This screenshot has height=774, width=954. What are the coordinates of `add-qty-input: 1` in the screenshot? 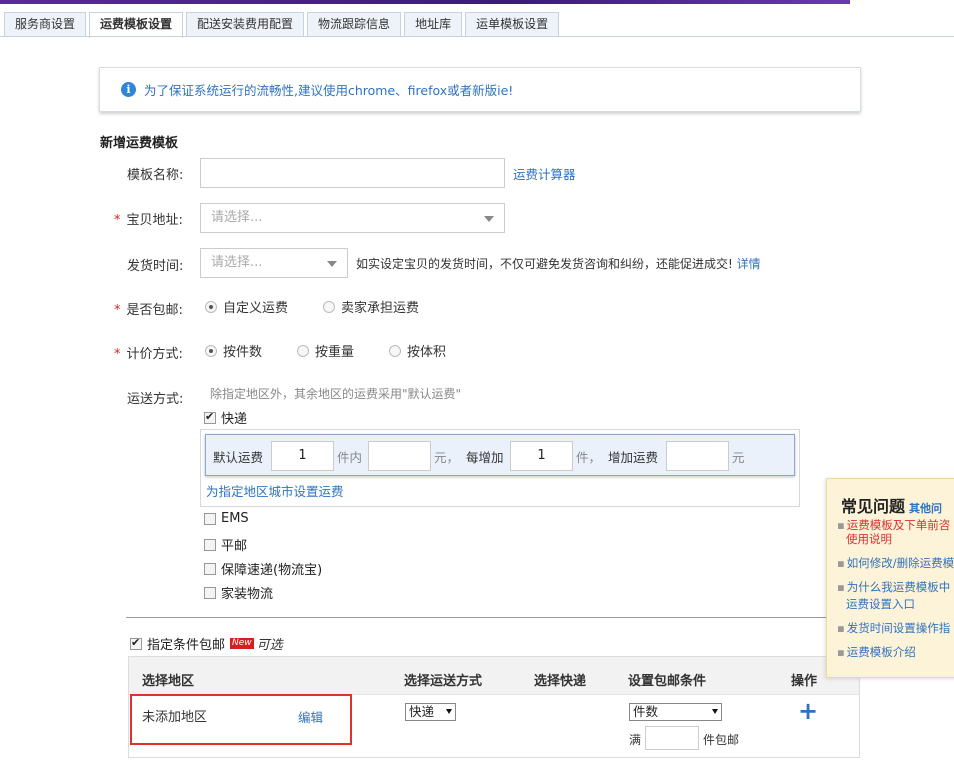 It's located at (541, 456).